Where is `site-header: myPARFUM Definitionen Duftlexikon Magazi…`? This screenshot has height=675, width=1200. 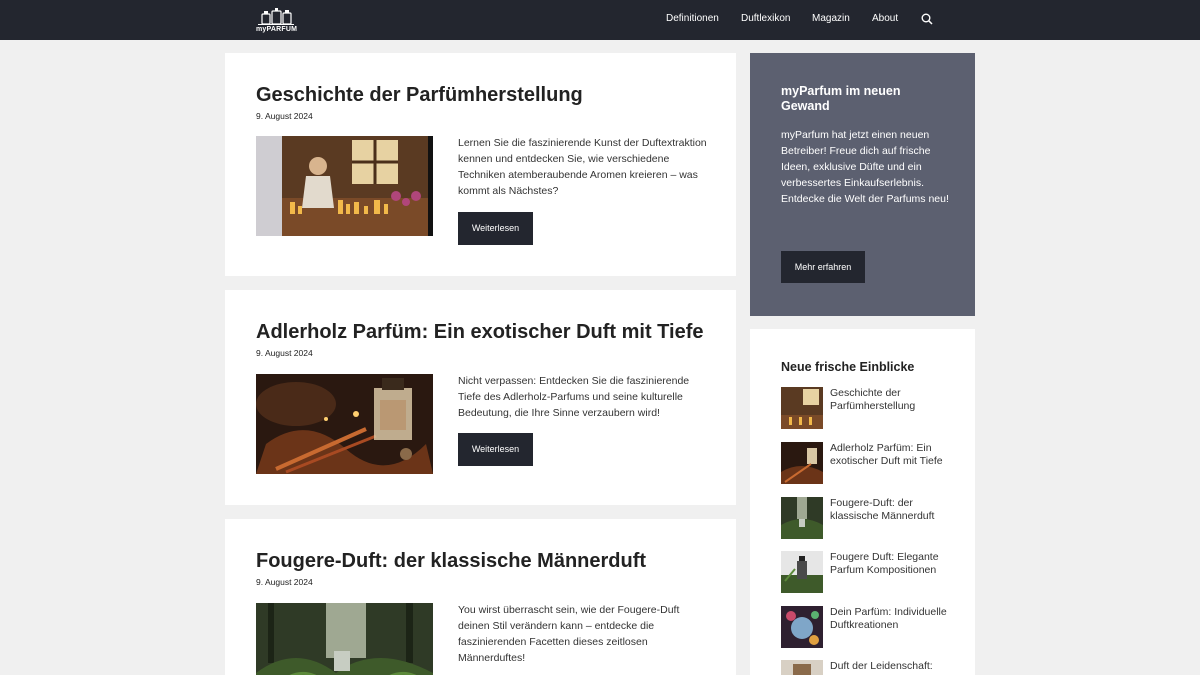 site-header: myPARFUM Definitionen Duftlexikon Magazi… is located at coordinates (600, 20).